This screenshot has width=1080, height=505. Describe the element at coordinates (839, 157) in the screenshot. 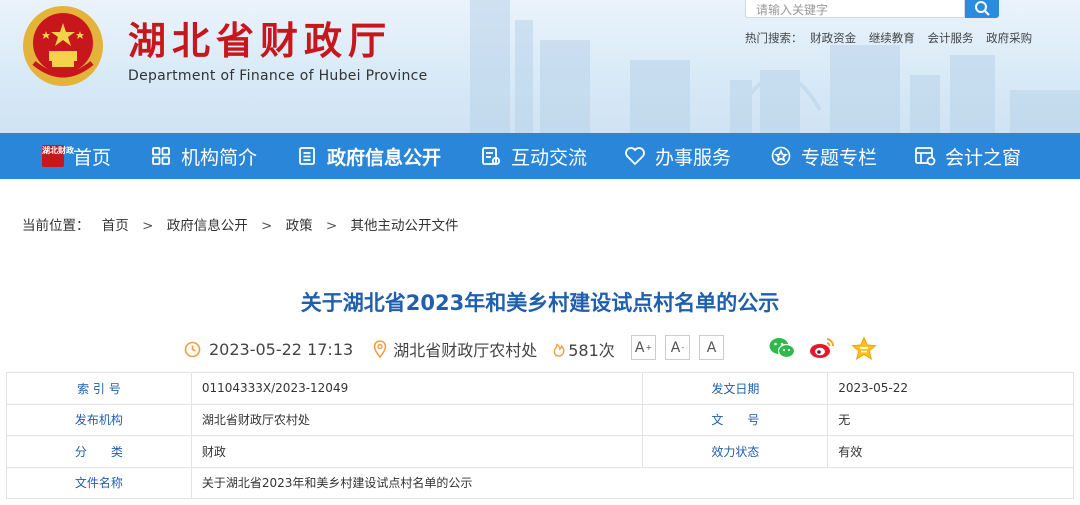

I see `nav-item-label: 专题专栏` at that location.